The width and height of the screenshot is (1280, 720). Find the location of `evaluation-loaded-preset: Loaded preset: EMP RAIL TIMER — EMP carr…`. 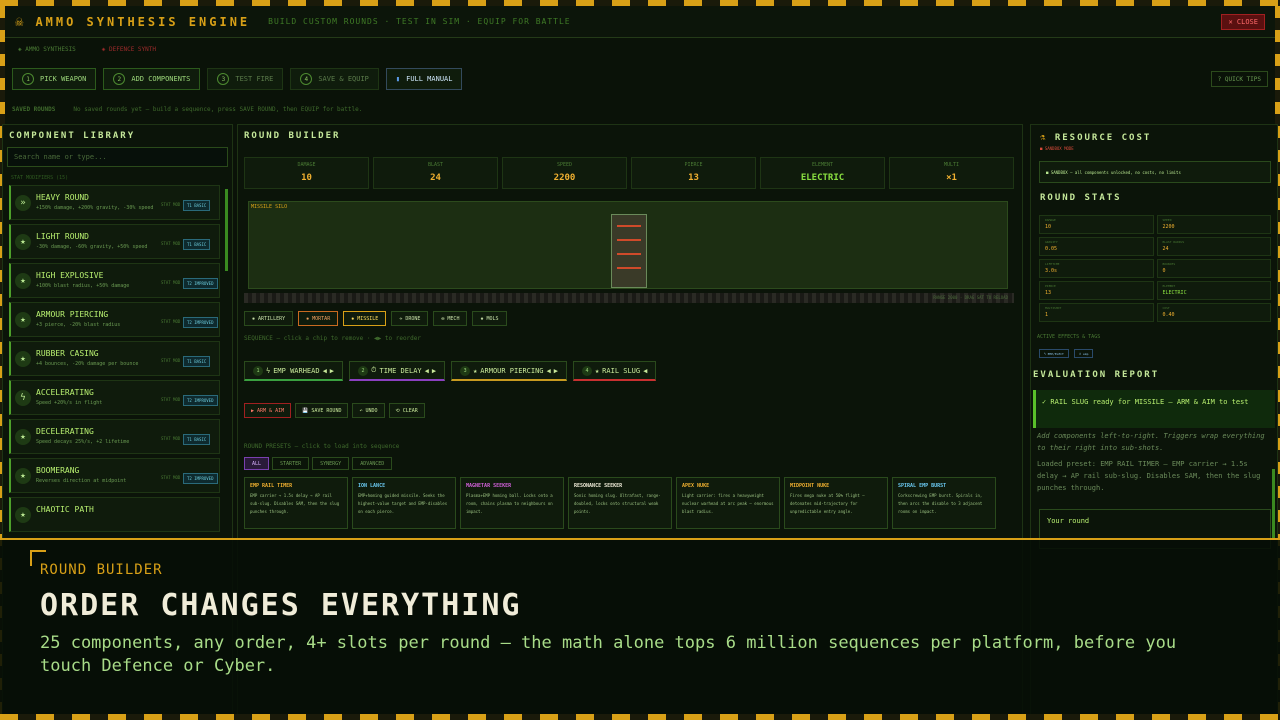

evaluation-loaded-preset: Loaded preset: EMP RAIL TIMER — EMP carr… is located at coordinates (1149, 476).